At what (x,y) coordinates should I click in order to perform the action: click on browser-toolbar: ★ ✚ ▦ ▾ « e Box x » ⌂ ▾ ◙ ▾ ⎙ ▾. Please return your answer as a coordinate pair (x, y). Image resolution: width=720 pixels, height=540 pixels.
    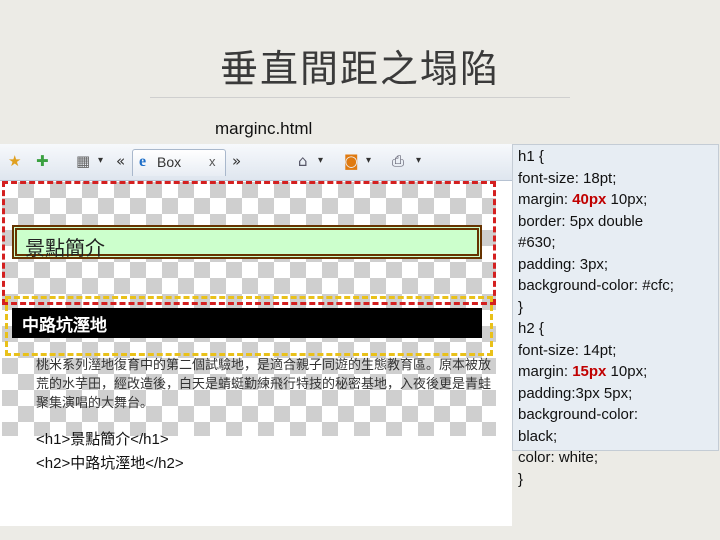
    Looking at the image, I should click on (256, 162).